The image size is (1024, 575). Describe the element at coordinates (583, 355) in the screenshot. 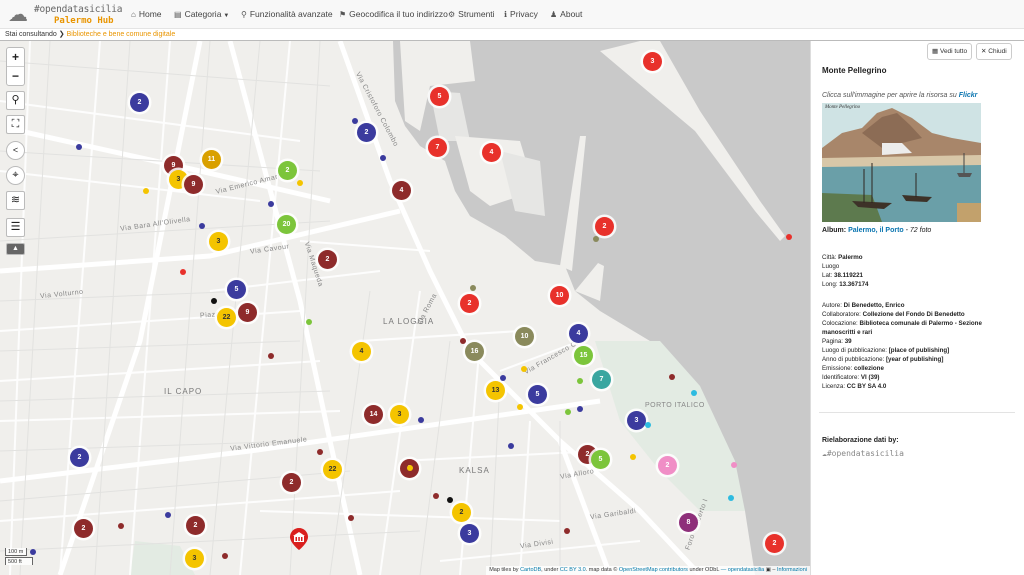

I see `cluster-marker: 15` at that location.